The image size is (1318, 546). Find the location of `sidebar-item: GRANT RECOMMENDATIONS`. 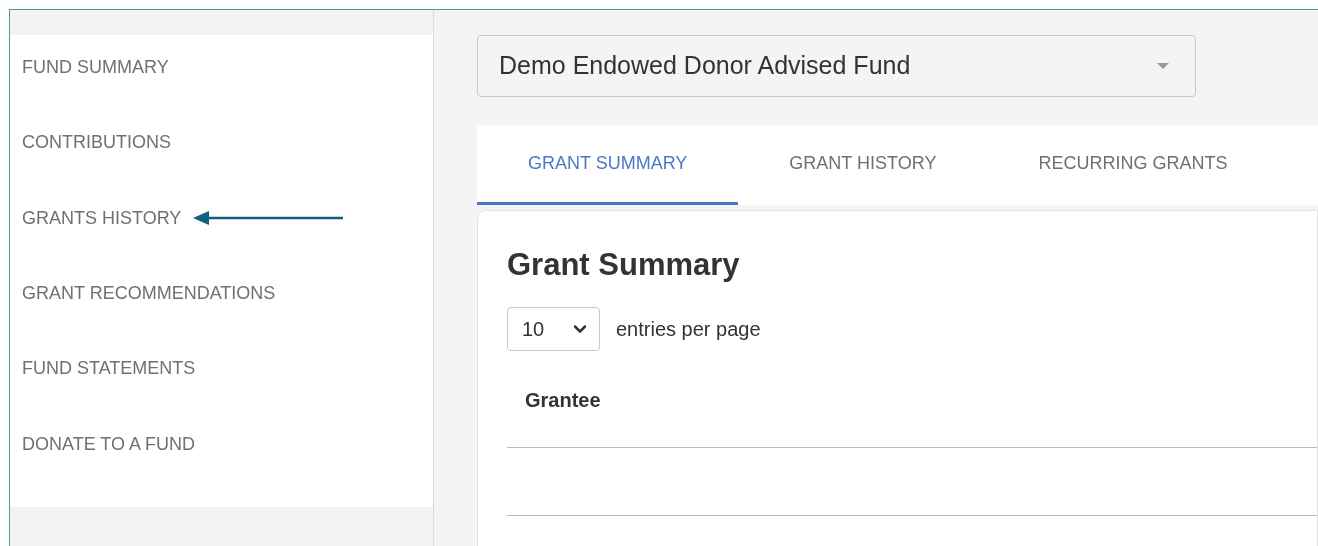

sidebar-item: GRANT RECOMMENDATIONS is located at coordinates (149, 293).